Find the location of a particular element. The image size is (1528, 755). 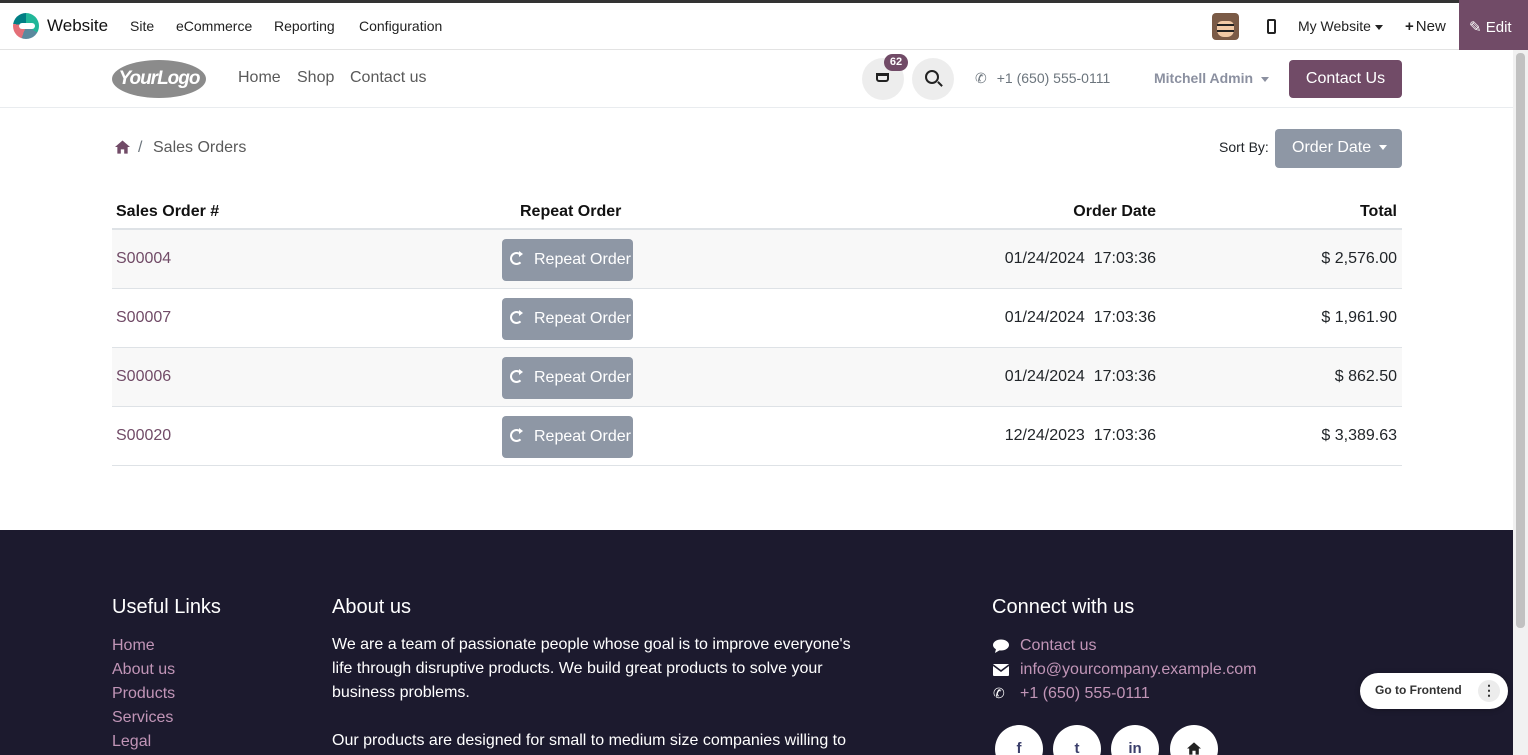

menu-site: Site is located at coordinates (142, 26).